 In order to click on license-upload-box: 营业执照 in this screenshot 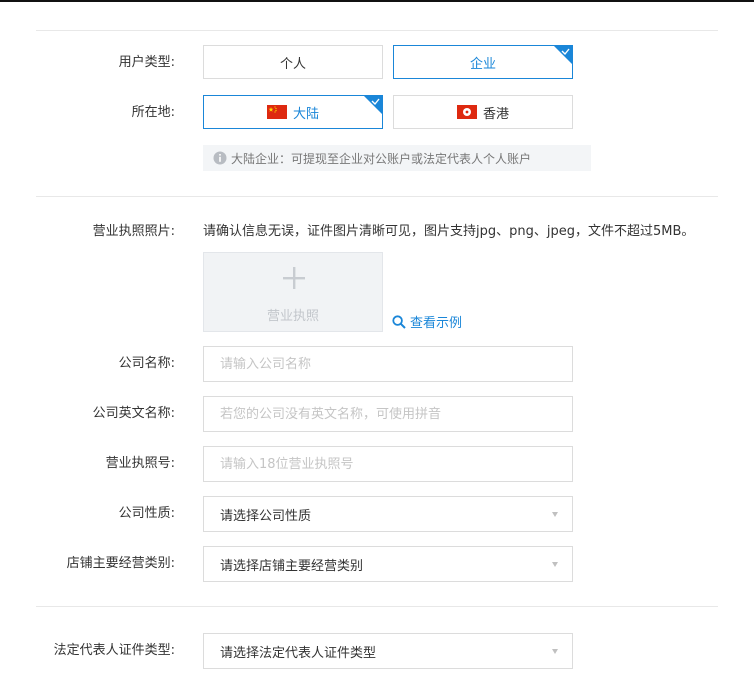, I will do `click(293, 292)`.